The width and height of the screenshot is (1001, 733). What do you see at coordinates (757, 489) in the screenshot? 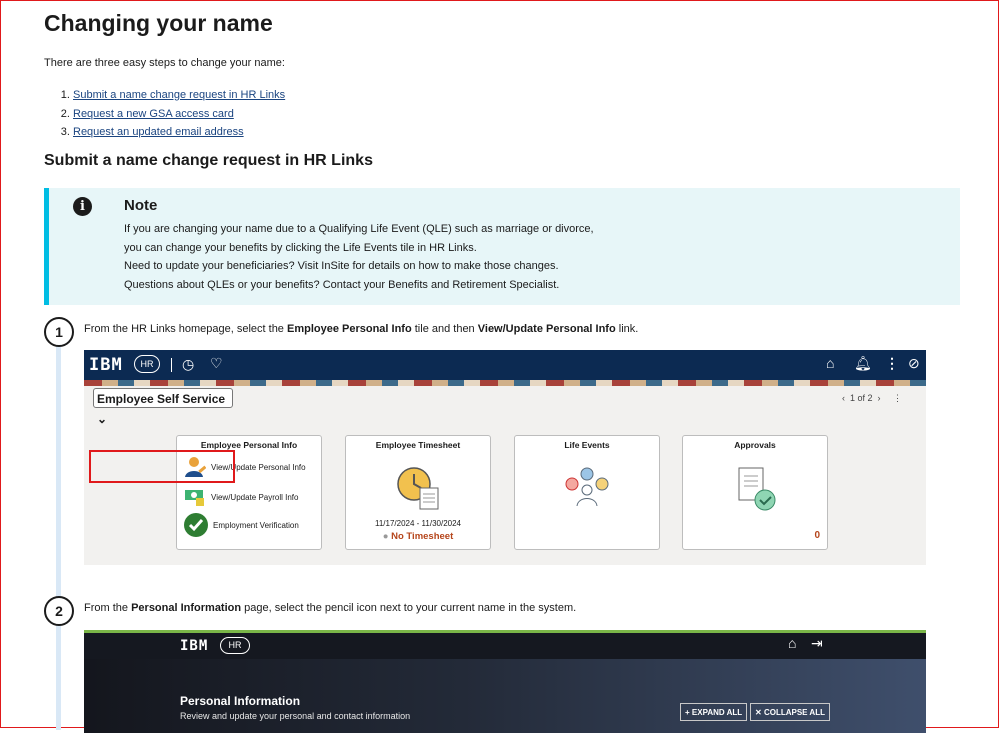
I see `approval-document-icon` at bounding box center [757, 489].